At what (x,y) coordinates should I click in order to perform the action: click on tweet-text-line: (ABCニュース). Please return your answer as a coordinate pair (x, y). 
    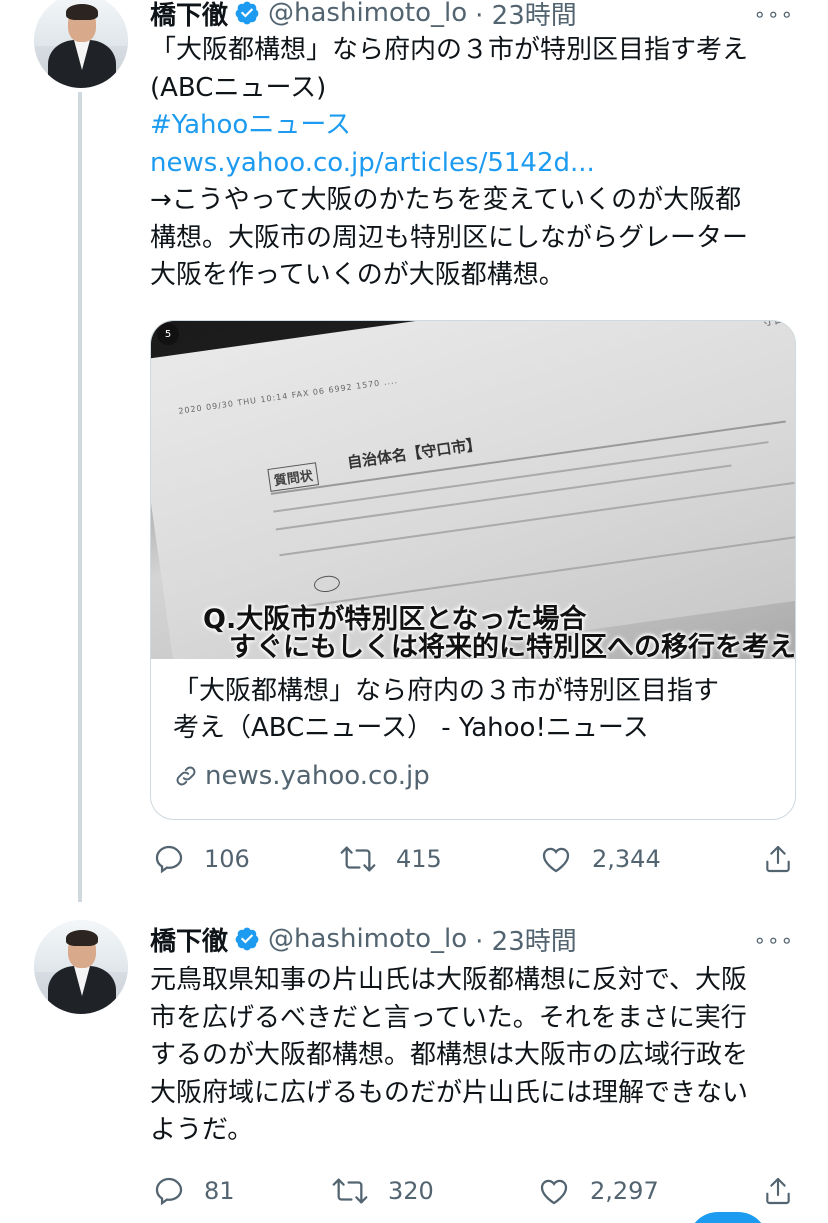
    Looking at the image, I should click on (238, 87).